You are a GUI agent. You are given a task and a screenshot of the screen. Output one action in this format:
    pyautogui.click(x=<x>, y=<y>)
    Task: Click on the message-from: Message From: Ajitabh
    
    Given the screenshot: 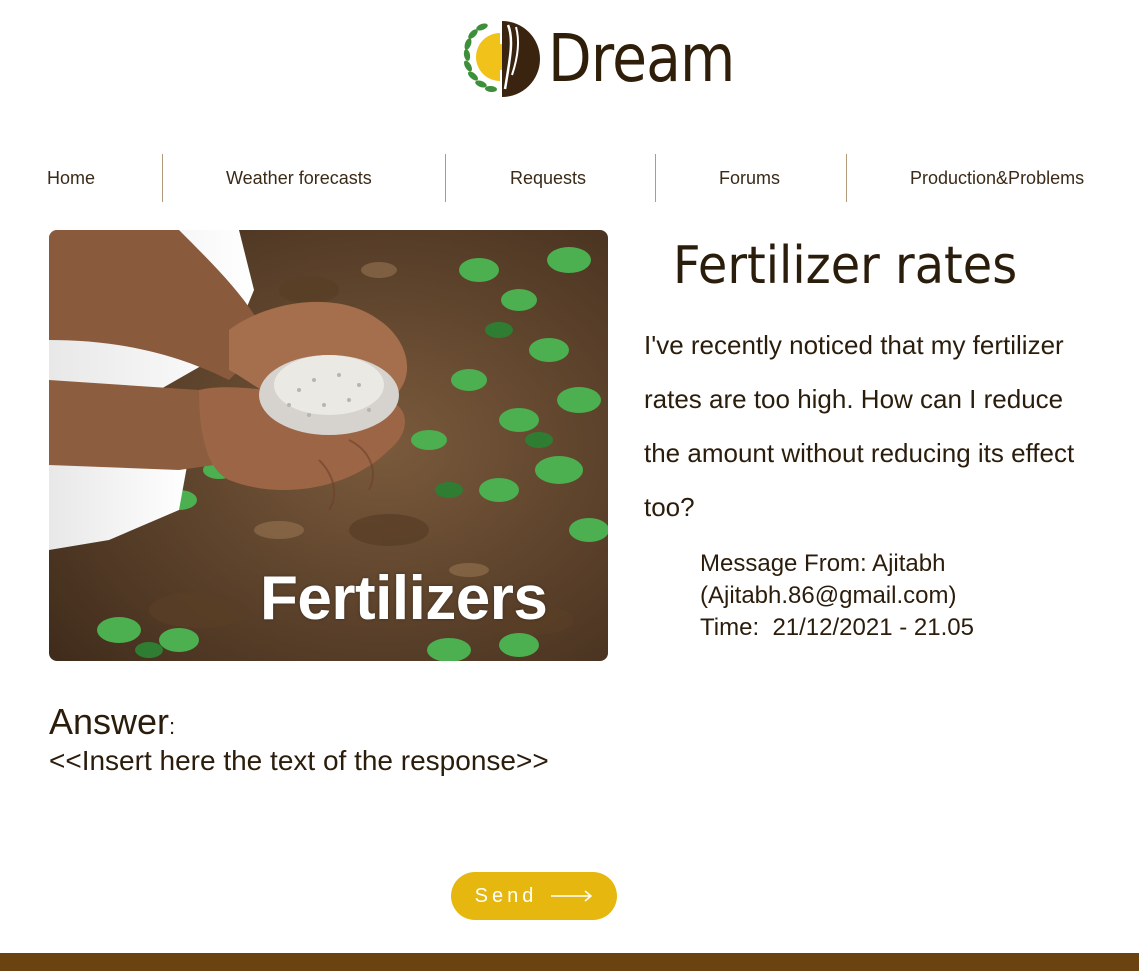 What is the action you would take?
    pyautogui.click(x=823, y=563)
    